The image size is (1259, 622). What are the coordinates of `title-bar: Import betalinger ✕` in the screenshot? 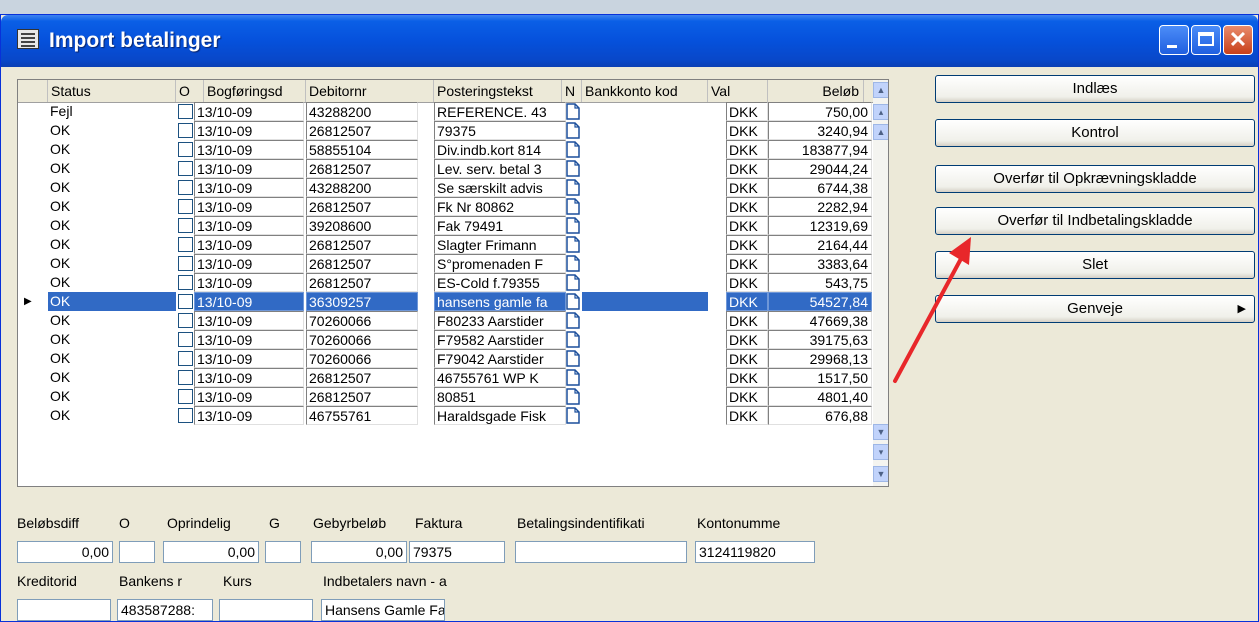 It's located at (629, 41).